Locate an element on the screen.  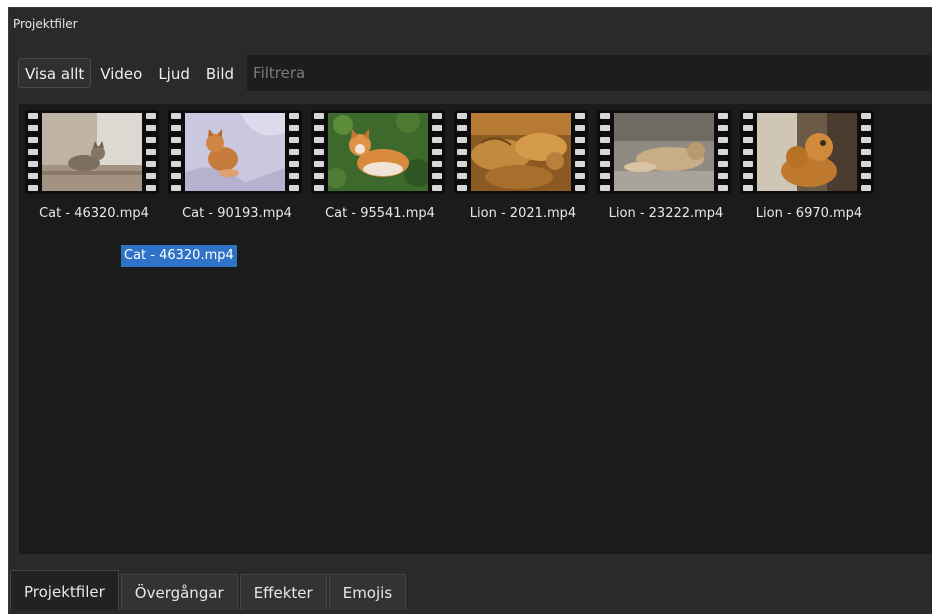
tab-emojis: Emojis is located at coordinates (367, 592).